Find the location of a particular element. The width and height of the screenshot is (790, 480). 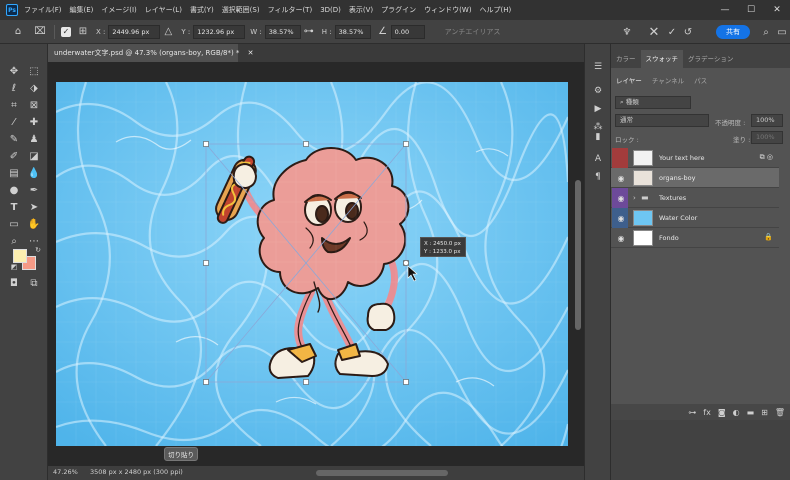

brush-tool-icon: ✎ is located at coordinates (14, 139).